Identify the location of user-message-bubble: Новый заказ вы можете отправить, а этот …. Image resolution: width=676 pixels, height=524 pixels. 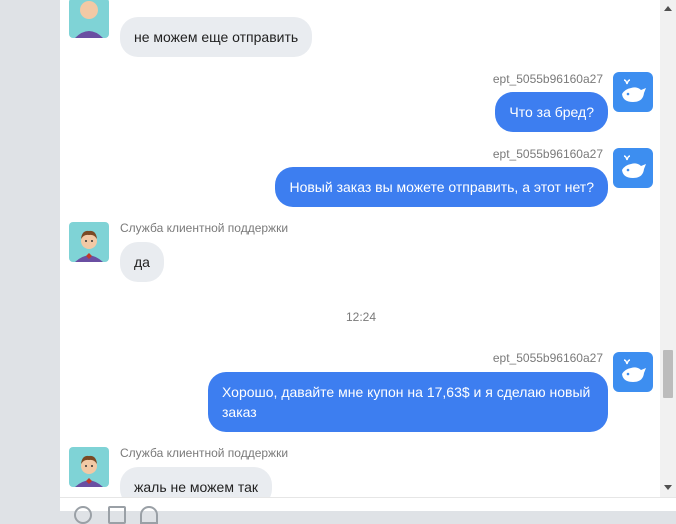
(441, 187).